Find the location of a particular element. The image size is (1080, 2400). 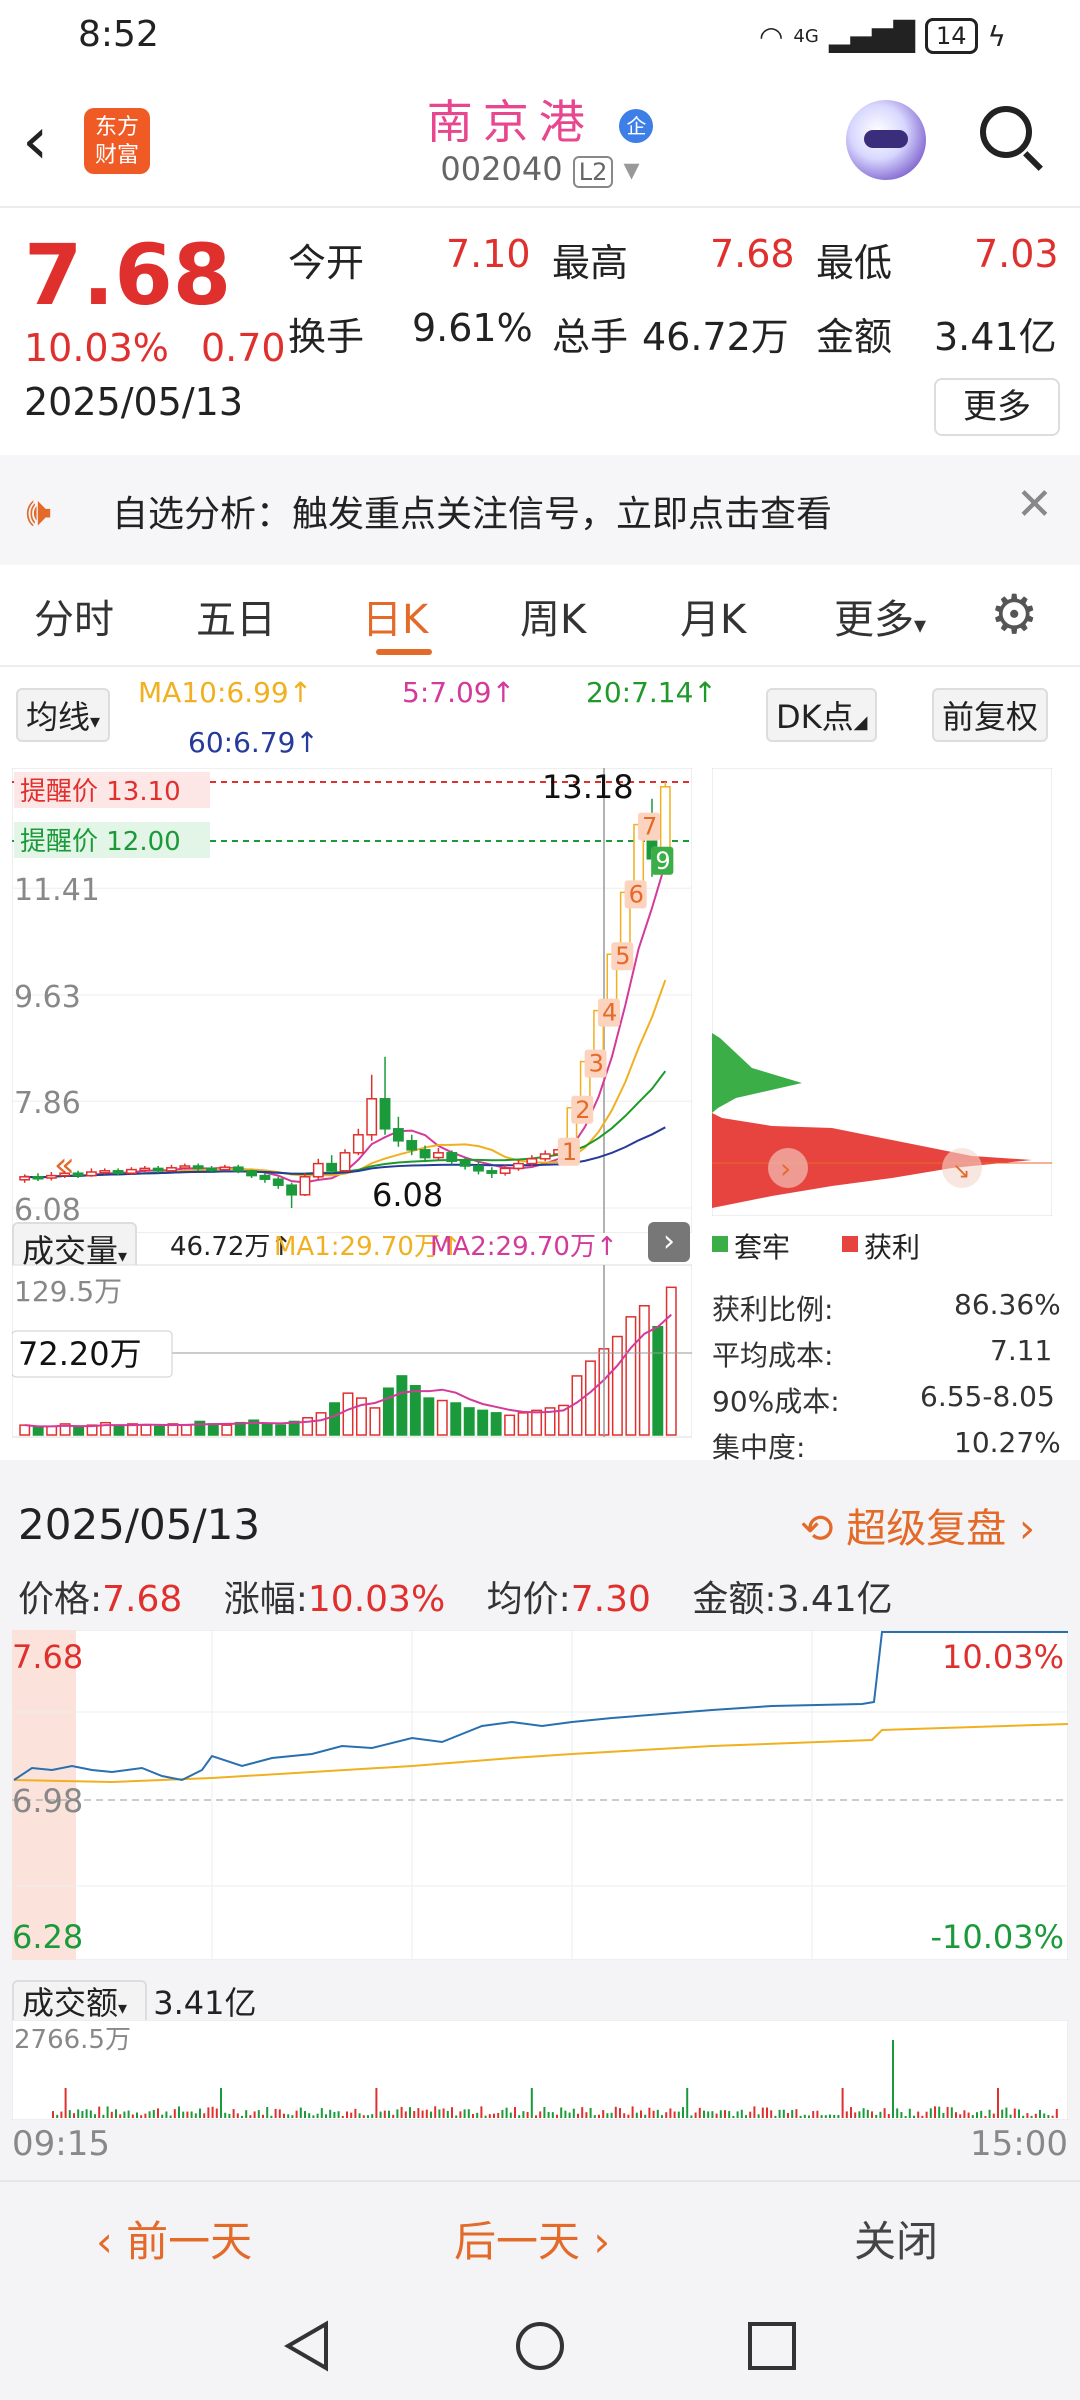

clock-history-icon: ⟲ is located at coordinates (817, 1529).